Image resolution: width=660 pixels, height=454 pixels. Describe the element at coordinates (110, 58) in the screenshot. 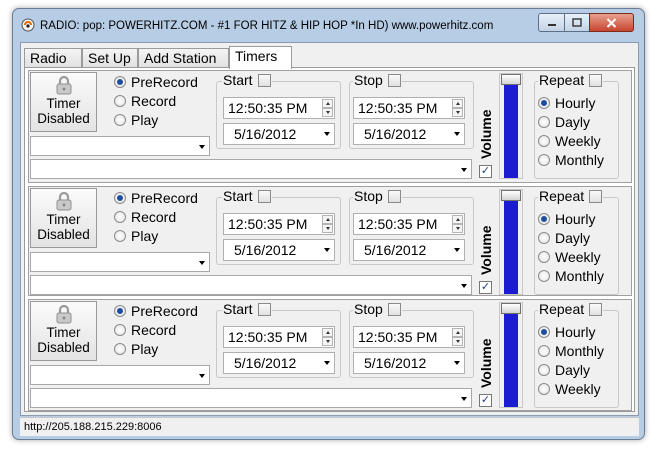

I see `tab-set-up: Set Up` at that location.